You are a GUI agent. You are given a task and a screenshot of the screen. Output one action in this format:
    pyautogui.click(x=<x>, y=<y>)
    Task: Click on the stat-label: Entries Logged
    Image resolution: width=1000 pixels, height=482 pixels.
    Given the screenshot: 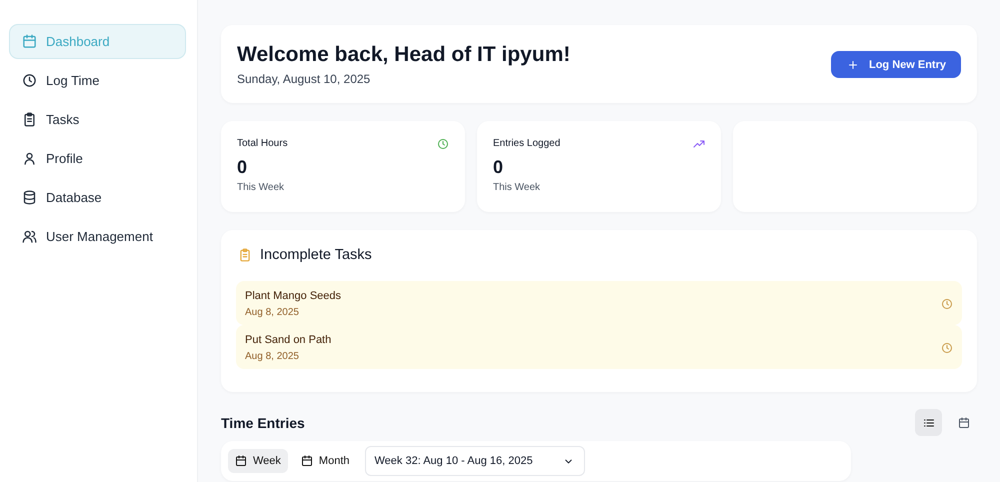 What is the action you would take?
    pyautogui.click(x=526, y=144)
    